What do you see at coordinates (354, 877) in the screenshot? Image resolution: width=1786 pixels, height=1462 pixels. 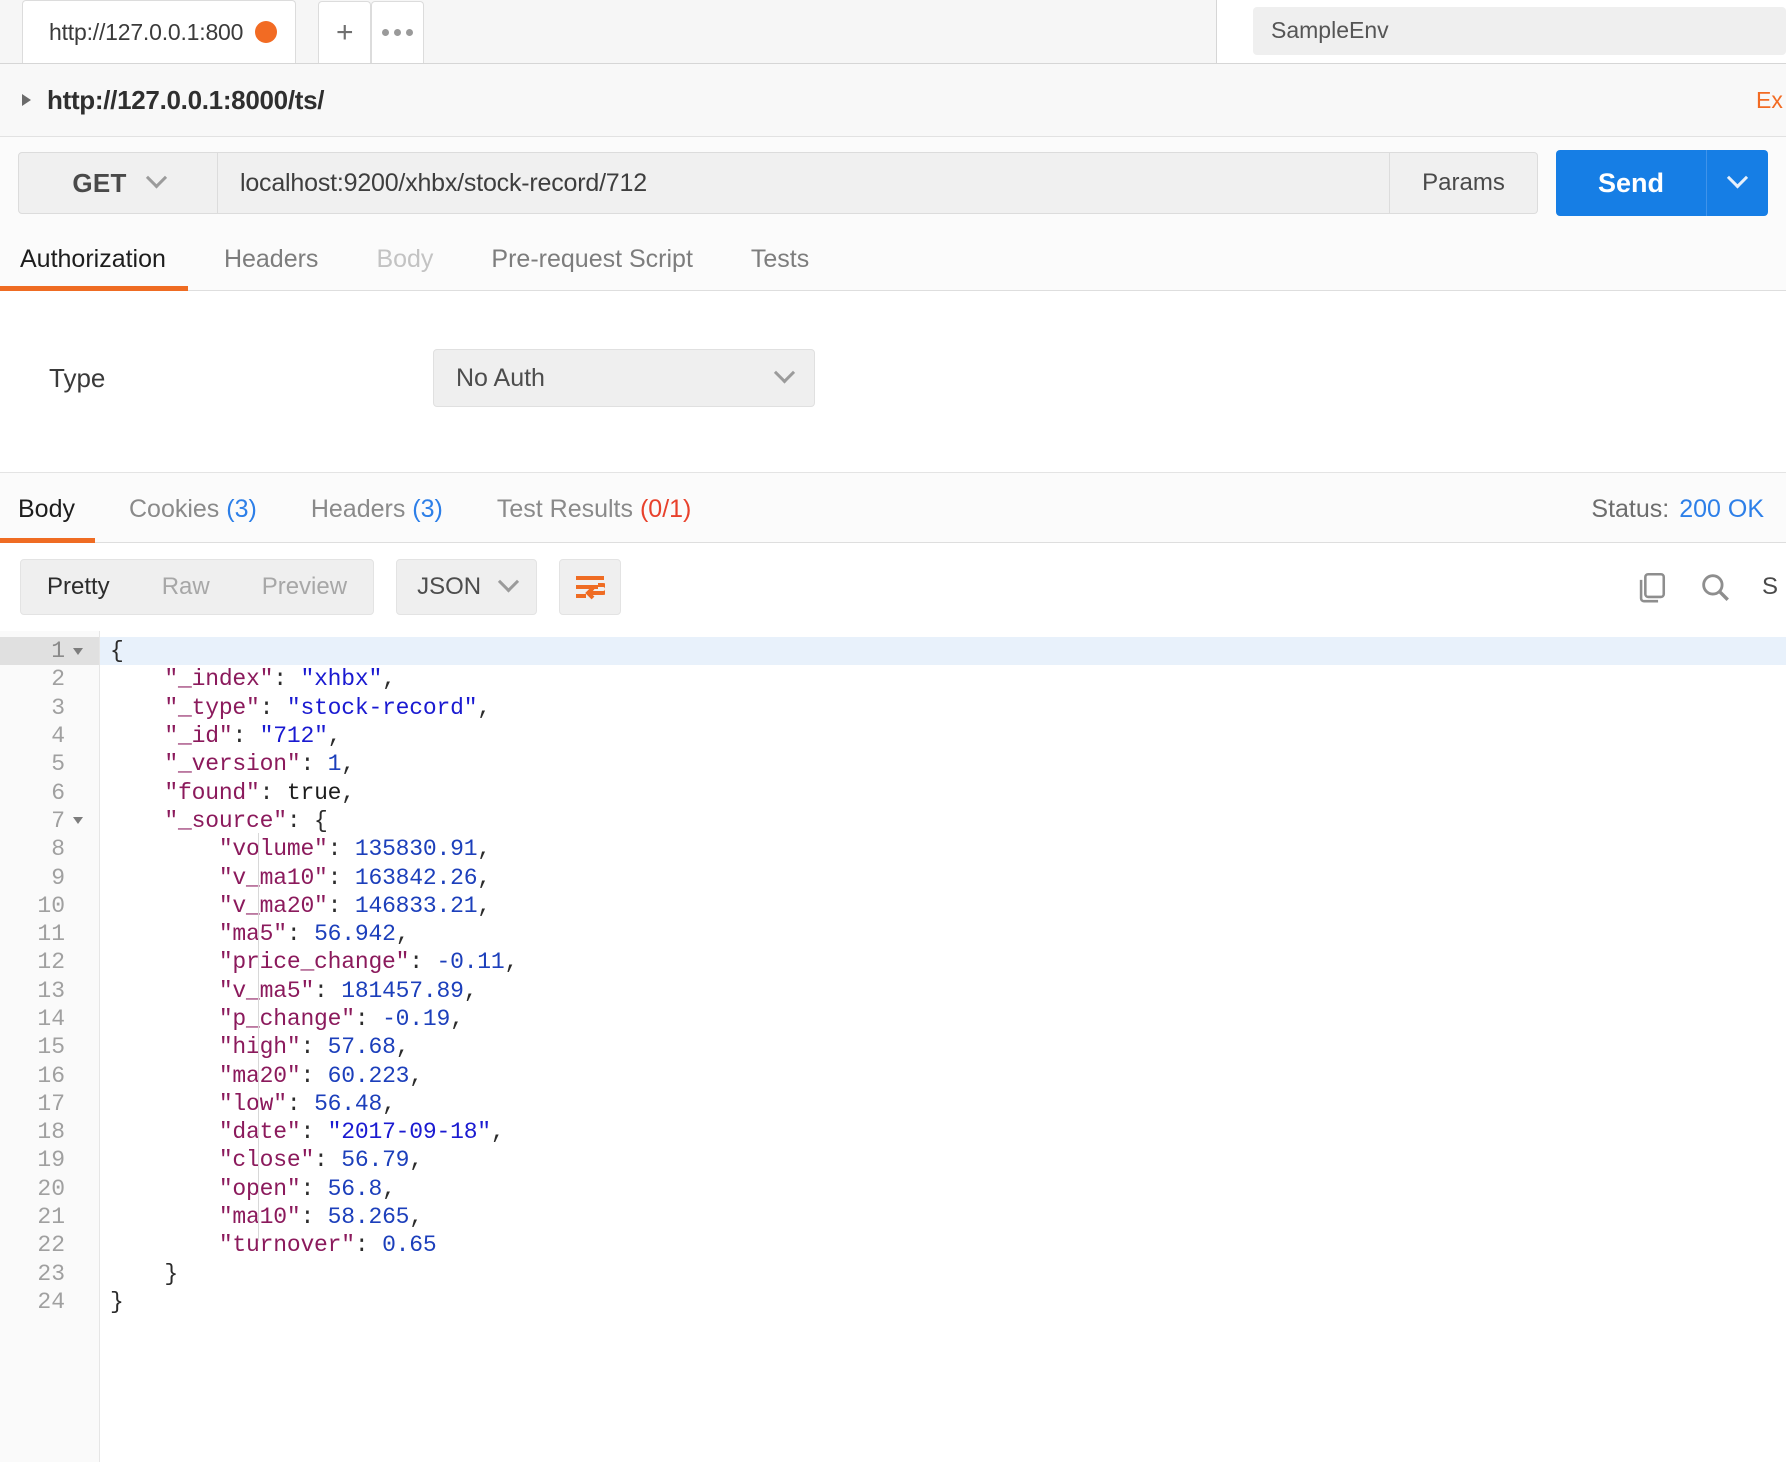 I see `code-line: "v_ma10": 163842.26,` at bounding box center [354, 877].